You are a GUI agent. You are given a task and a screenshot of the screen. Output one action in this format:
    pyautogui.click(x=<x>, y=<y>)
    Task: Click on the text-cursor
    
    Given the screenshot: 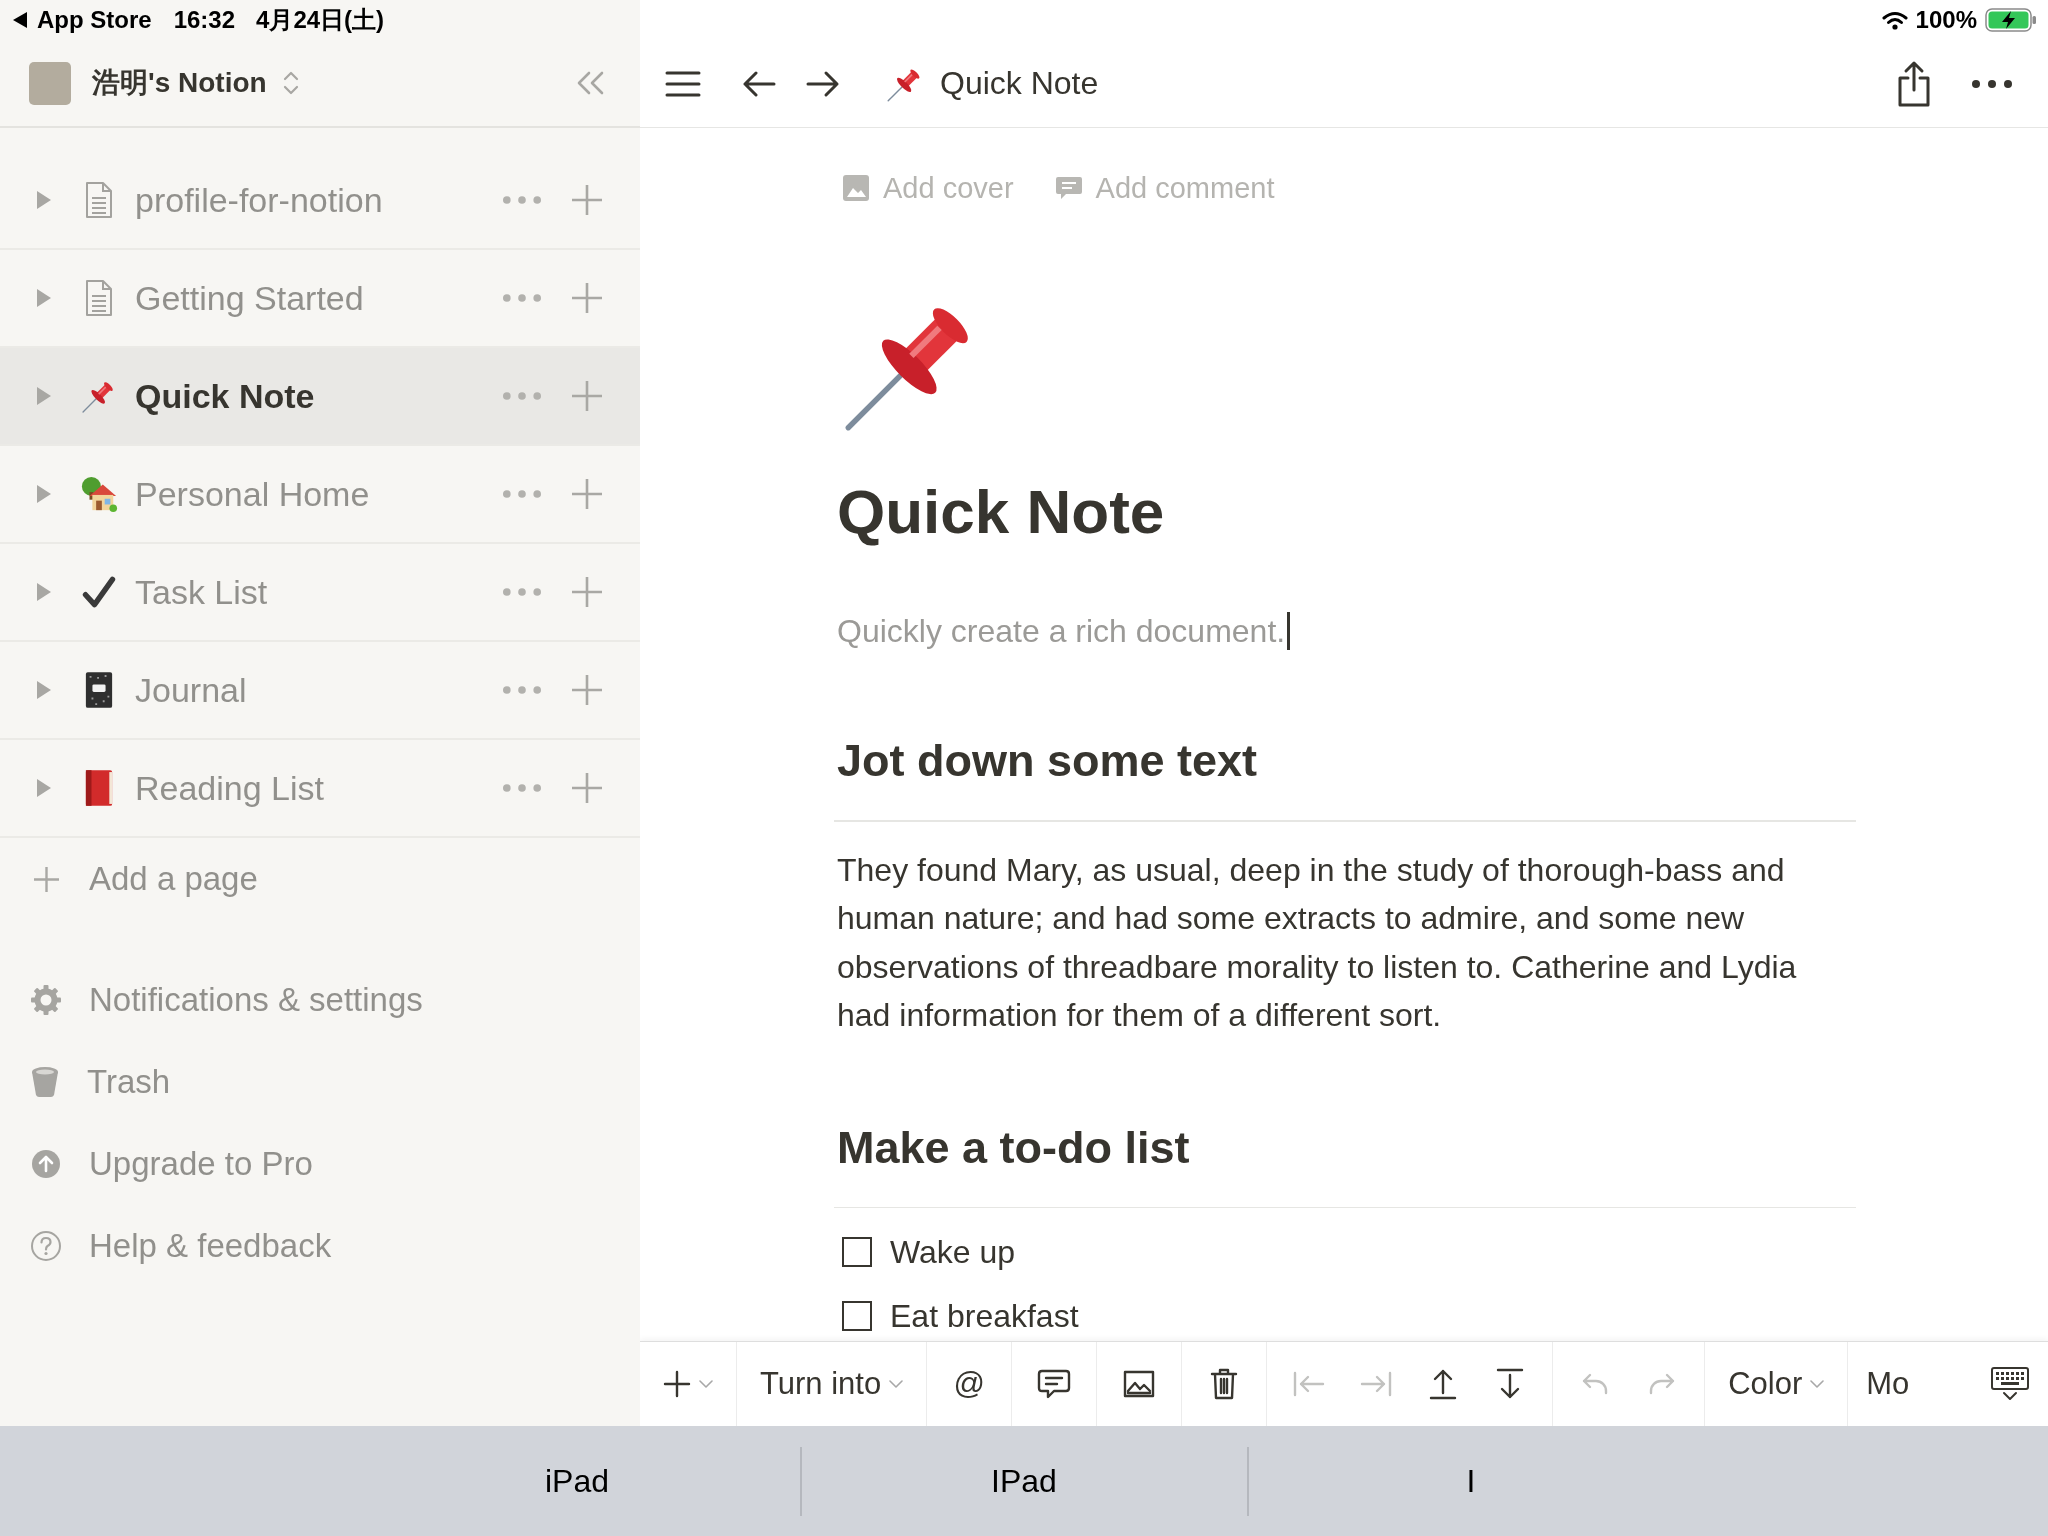 What is the action you would take?
    pyautogui.click(x=1289, y=631)
    